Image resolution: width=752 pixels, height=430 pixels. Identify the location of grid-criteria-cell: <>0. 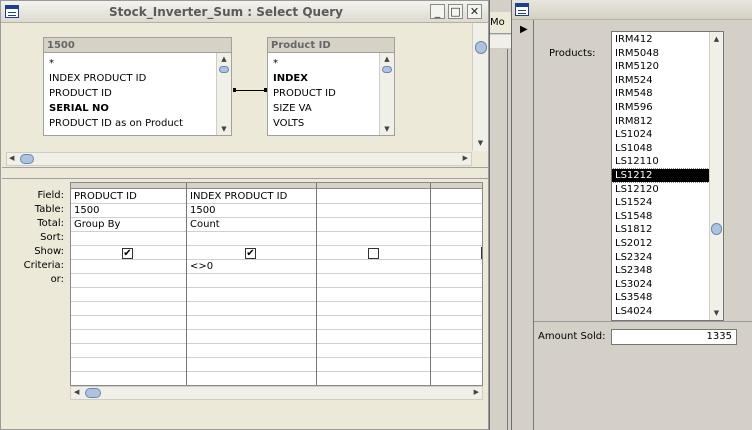
(251, 267).